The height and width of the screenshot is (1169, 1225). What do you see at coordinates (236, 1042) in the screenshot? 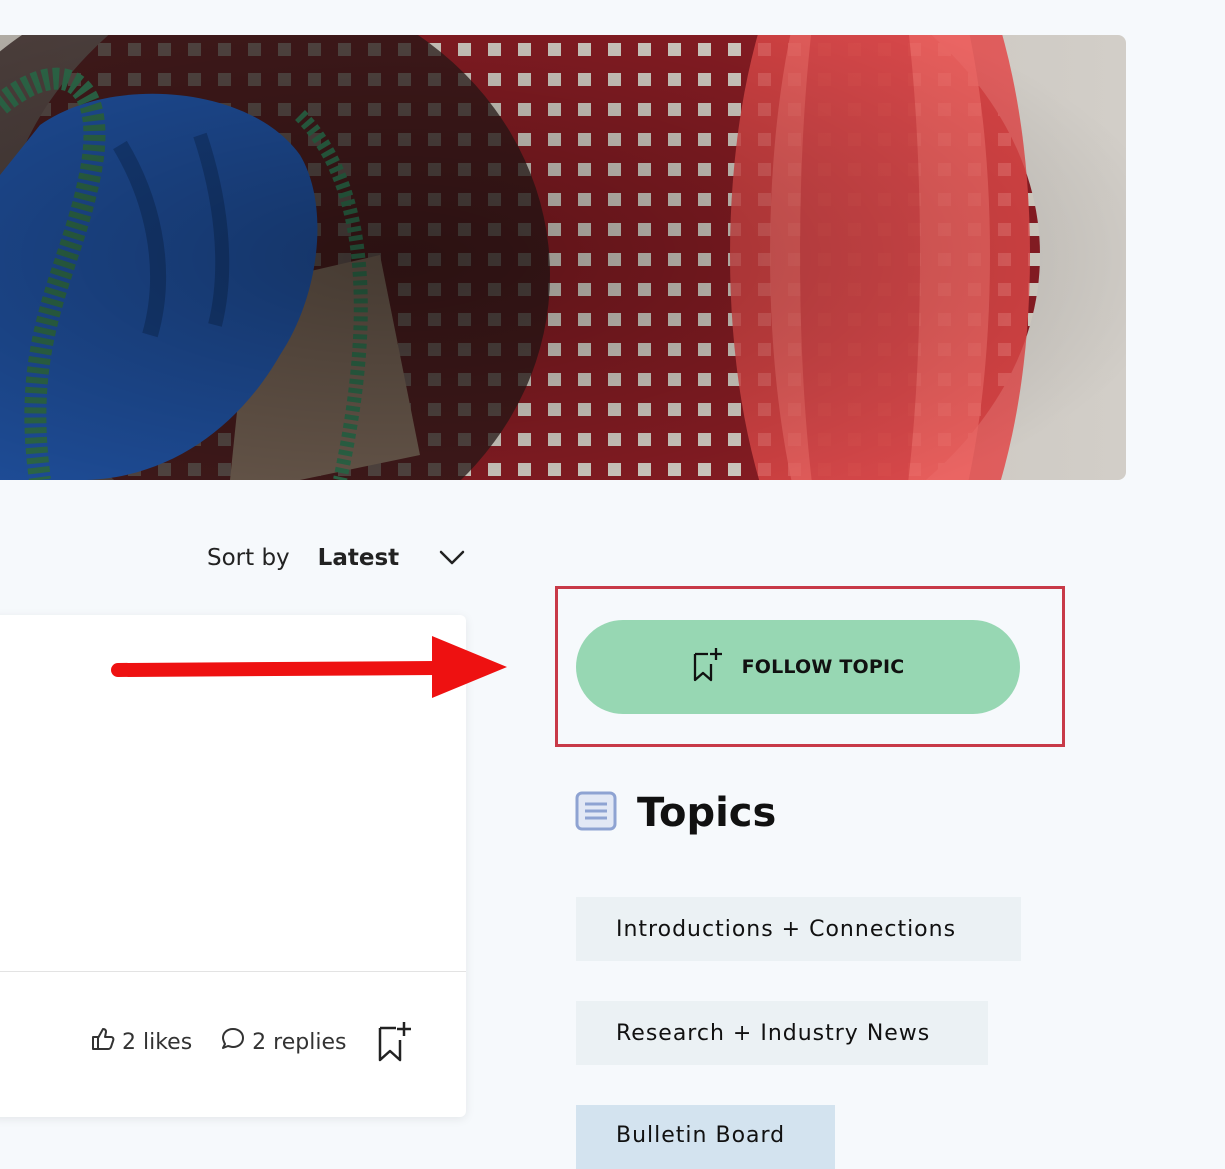
I see `speech-bubble-icon` at bounding box center [236, 1042].